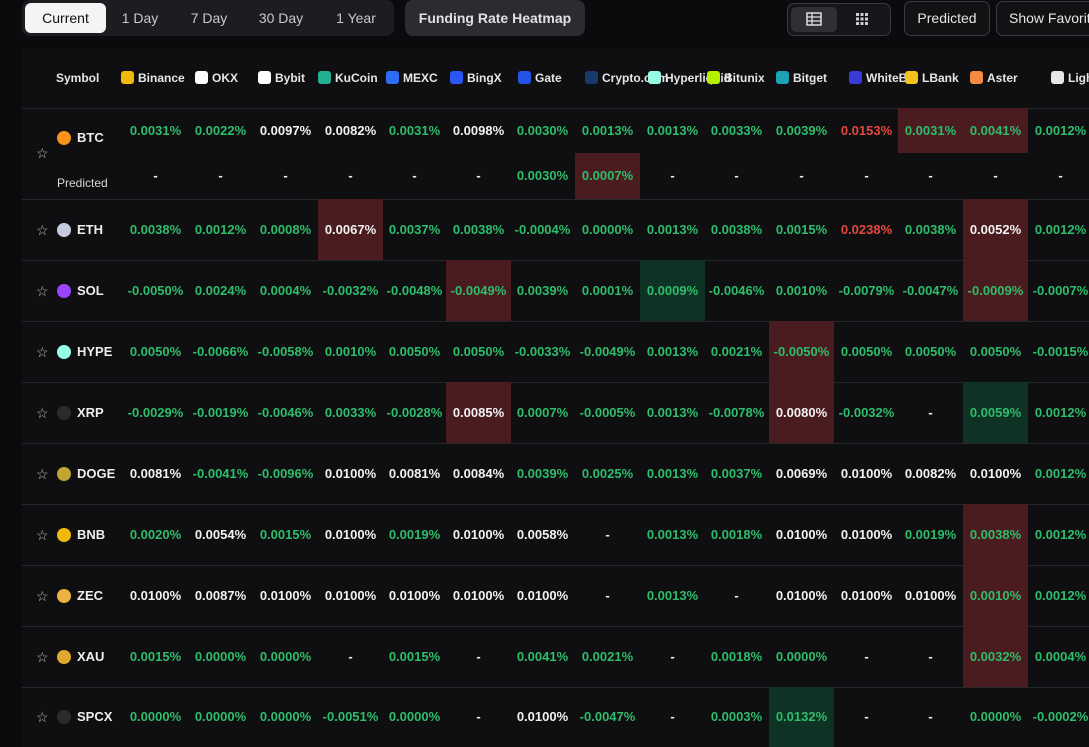  What do you see at coordinates (220, 175) in the screenshot?
I see `predicted-cell-okx: -` at bounding box center [220, 175].